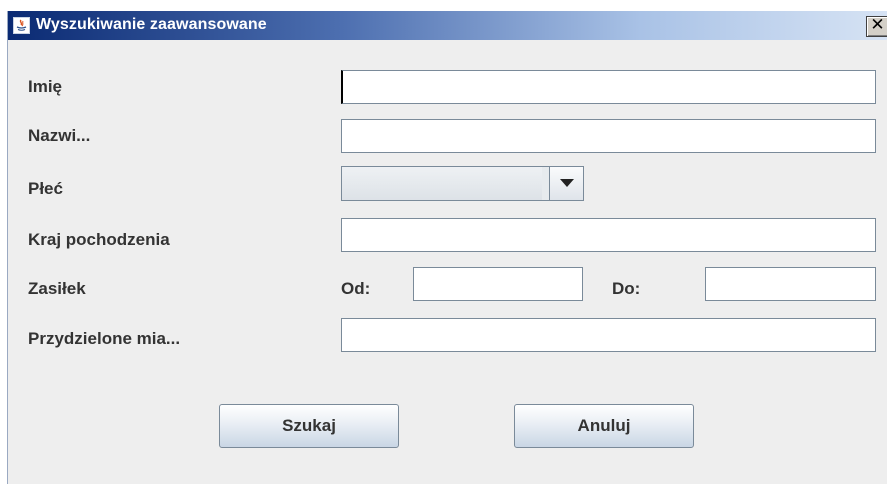  What do you see at coordinates (442, 183) in the screenshot?
I see `gender-select-value` at bounding box center [442, 183].